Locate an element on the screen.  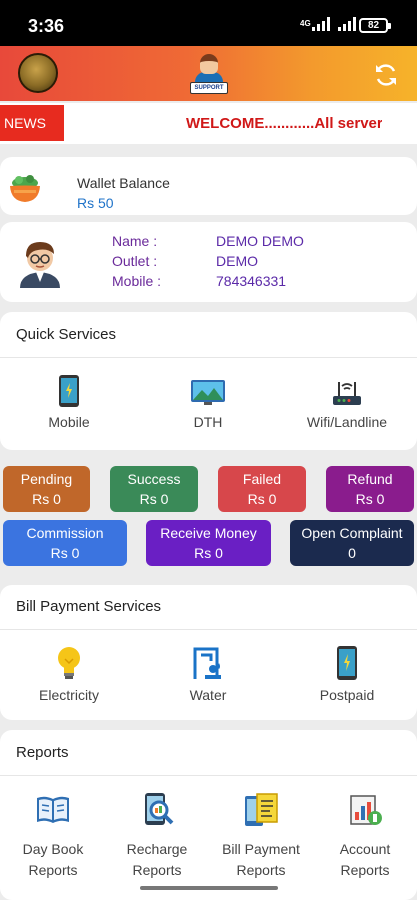
bill-report-icon is located at coordinates (261, 809).